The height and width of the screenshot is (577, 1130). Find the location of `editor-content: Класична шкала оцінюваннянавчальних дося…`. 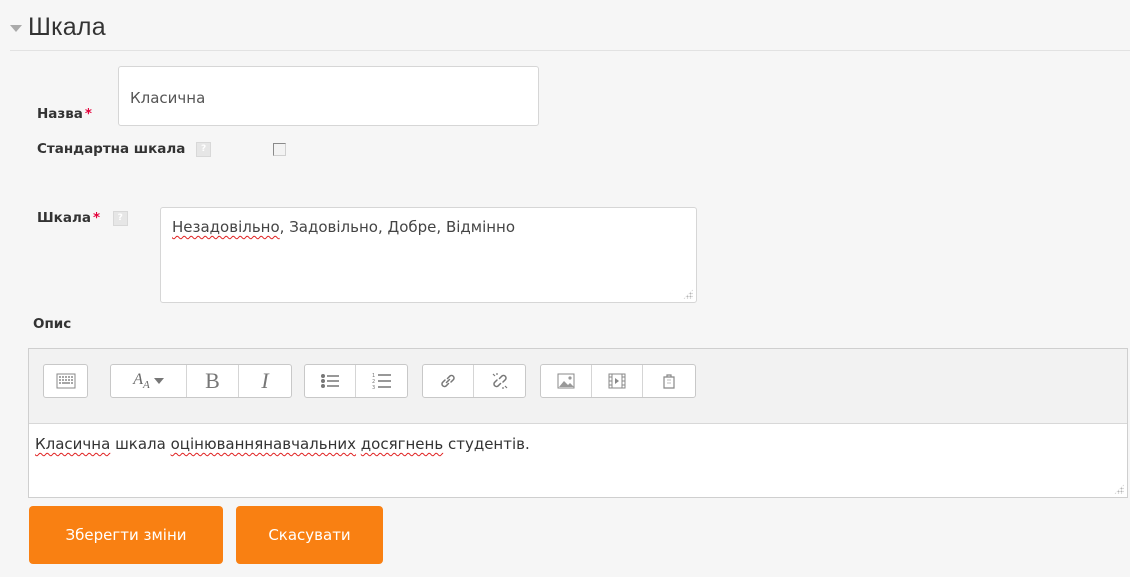

editor-content: Класична шкала оцінюваннянавчальних дося… is located at coordinates (282, 444).